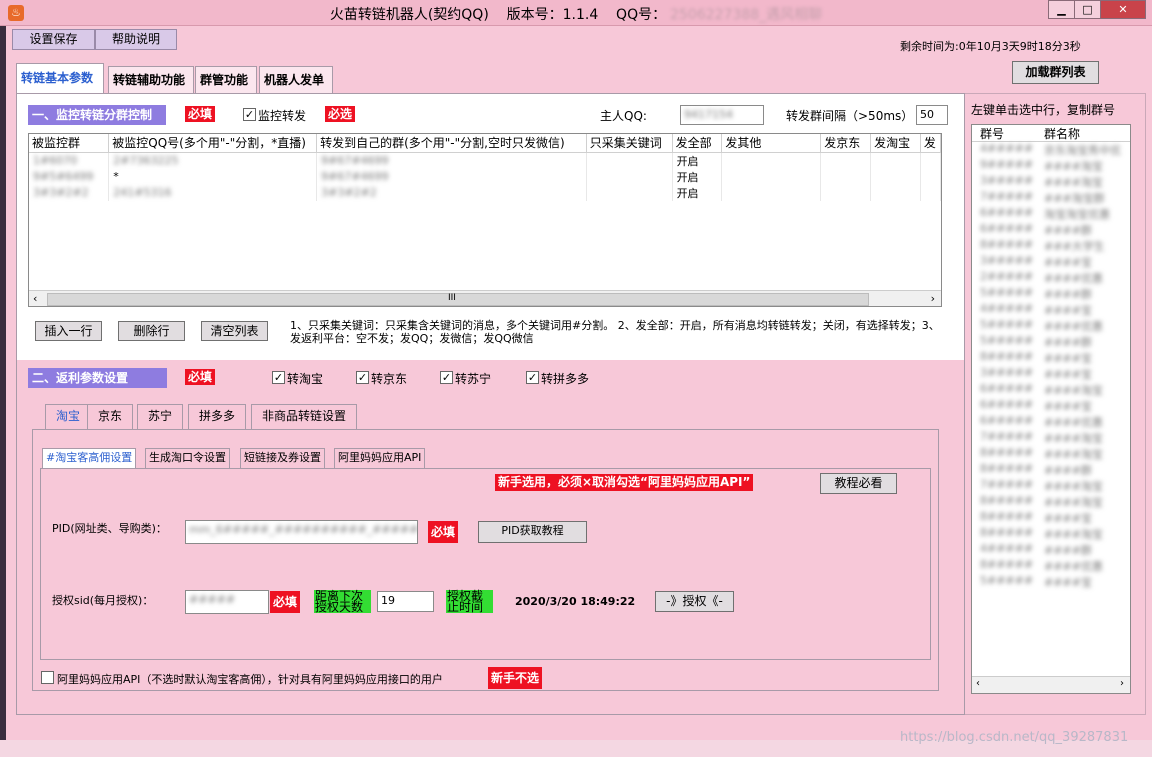  What do you see at coordinates (930, 143) in the screenshot?
I see `grid-column-header: 发` at bounding box center [930, 143].